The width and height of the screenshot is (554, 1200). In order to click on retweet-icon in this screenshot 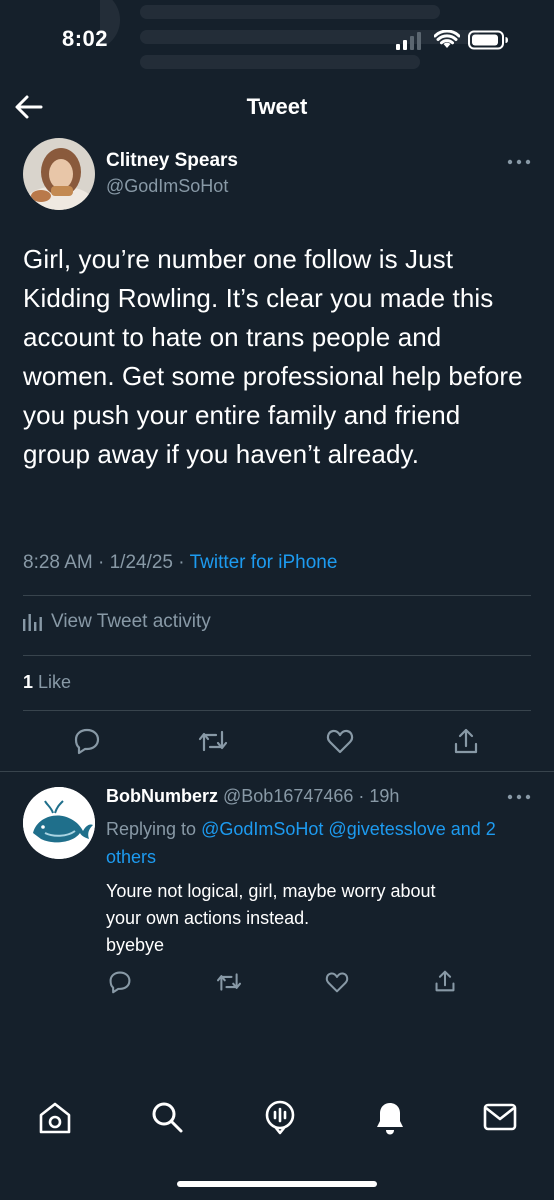, I will do `click(213, 741)`.